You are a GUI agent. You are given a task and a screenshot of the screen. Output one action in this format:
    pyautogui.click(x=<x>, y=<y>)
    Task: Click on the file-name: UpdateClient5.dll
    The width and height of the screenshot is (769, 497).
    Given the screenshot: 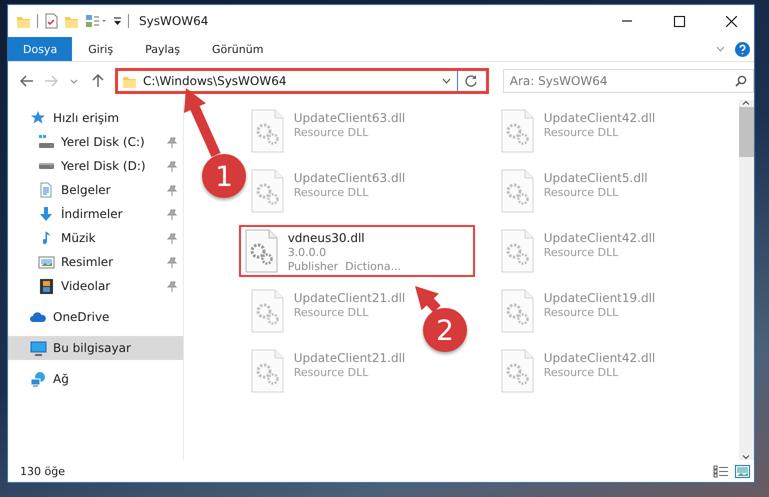 What is the action you would take?
    pyautogui.click(x=596, y=178)
    